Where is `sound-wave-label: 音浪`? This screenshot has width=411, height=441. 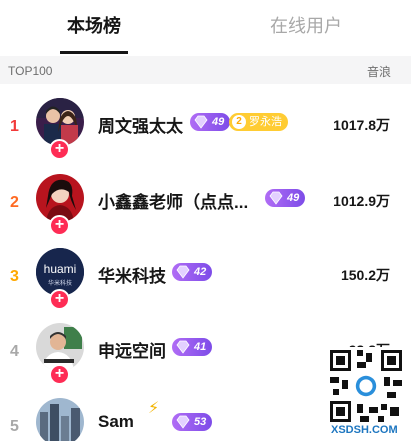 sound-wave-label: 音浪 is located at coordinates (379, 72).